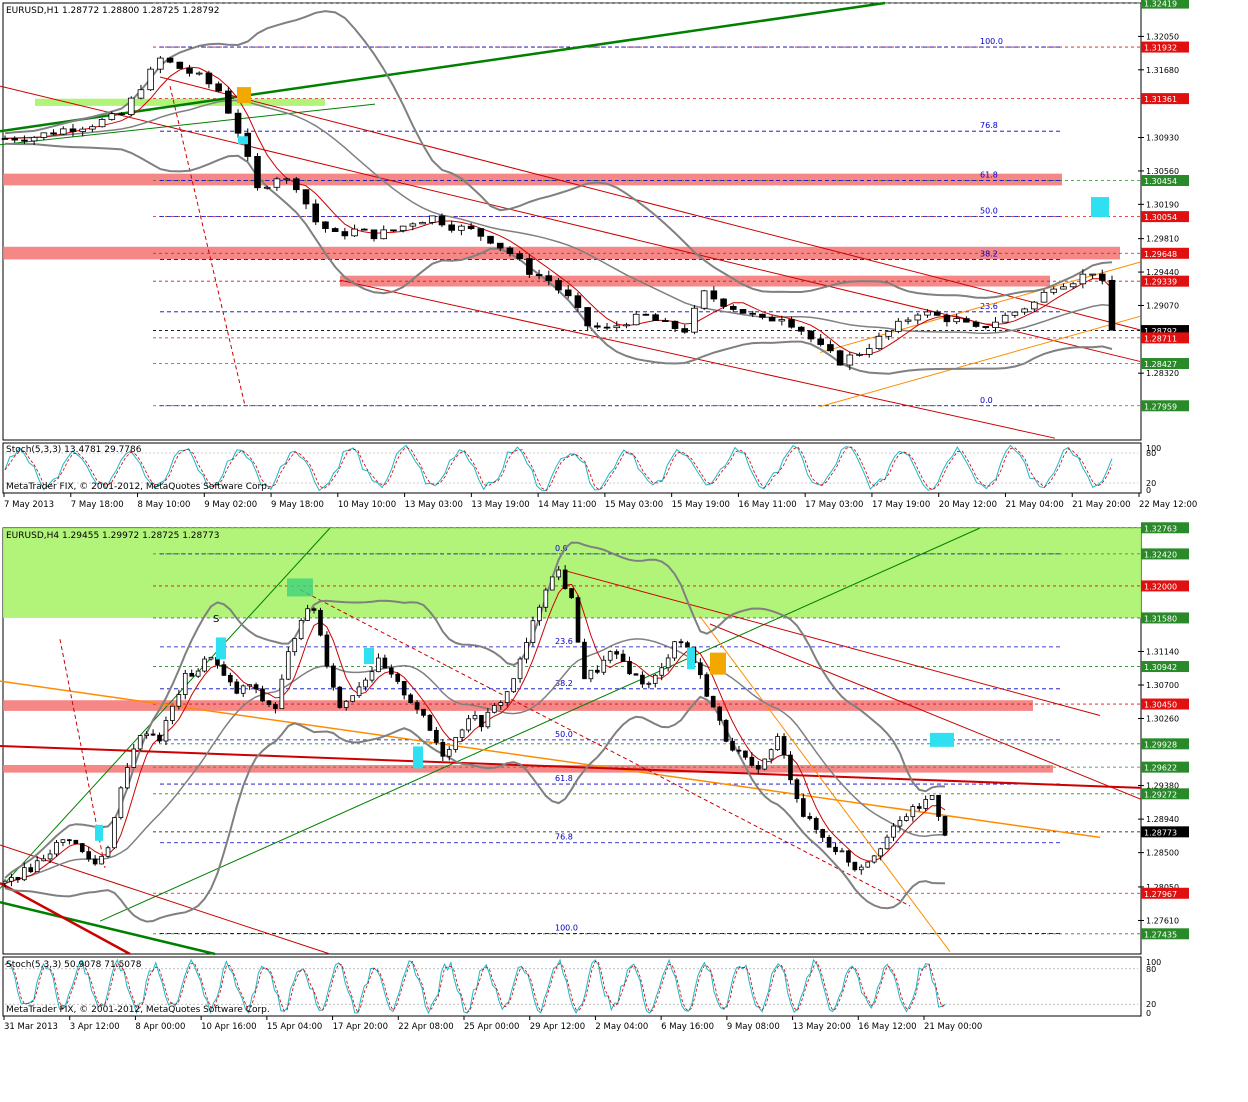 This screenshot has width=1248, height=1102. What do you see at coordinates (1034, 505) in the screenshot?
I see `x-tick-label: 21 May 04:00` at bounding box center [1034, 505].